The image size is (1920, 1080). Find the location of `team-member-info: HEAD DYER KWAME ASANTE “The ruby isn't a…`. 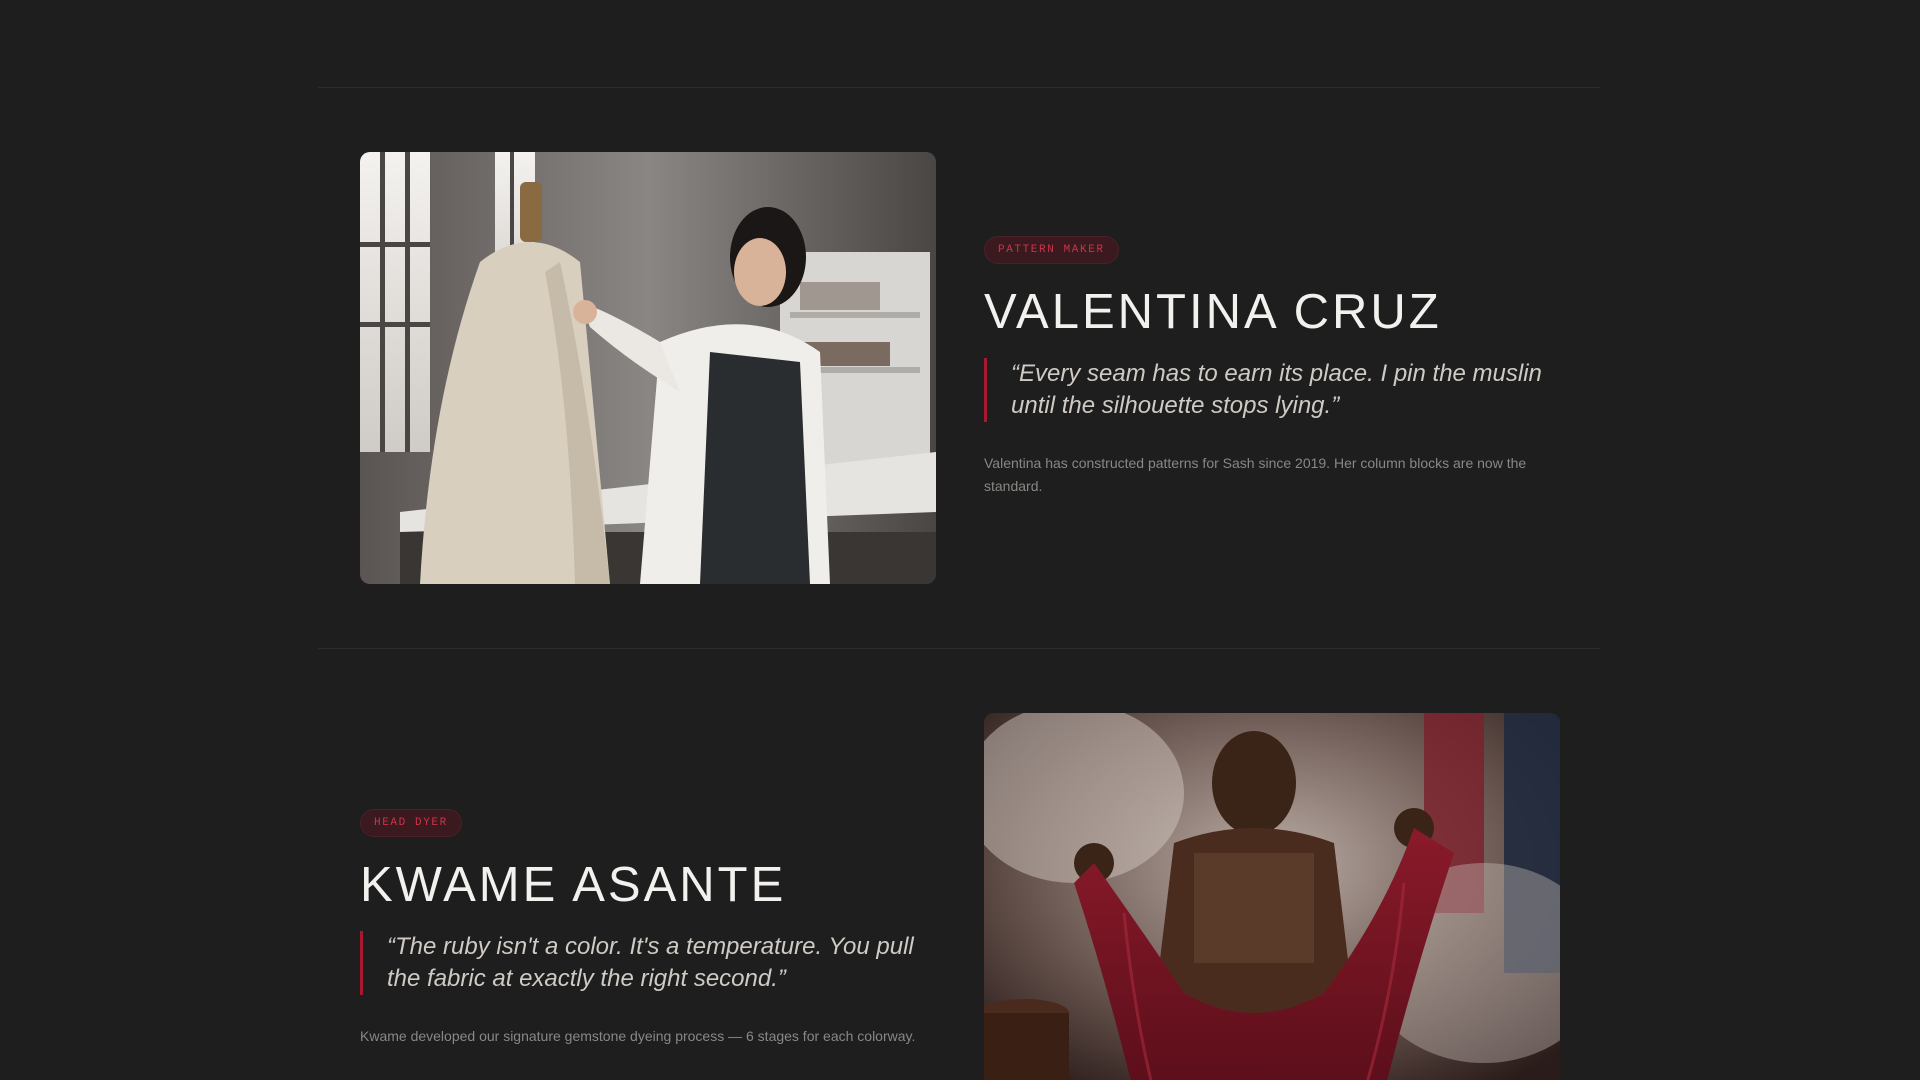

team-member-info: HEAD DYER KWAME ASANTE “The ruby isn't a… is located at coordinates (648, 928).